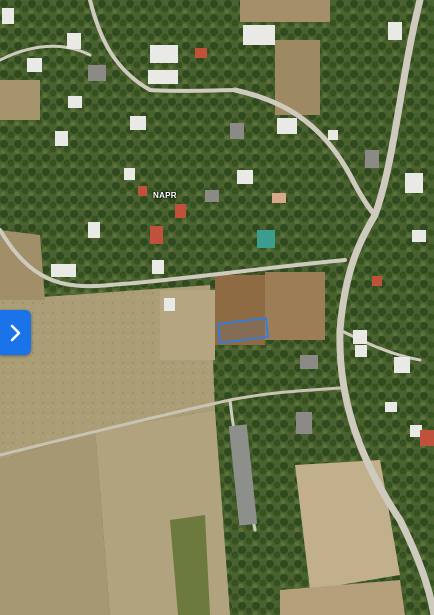  I want to click on chevron-right-icon, so click(16, 333).